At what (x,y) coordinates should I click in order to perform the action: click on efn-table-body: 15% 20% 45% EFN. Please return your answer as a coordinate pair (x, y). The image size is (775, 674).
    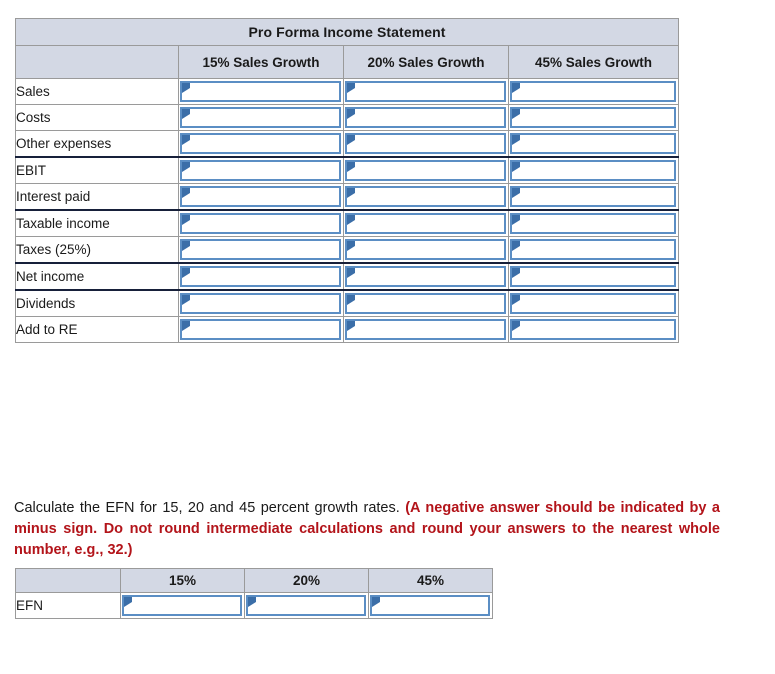
    Looking at the image, I should click on (254, 593).